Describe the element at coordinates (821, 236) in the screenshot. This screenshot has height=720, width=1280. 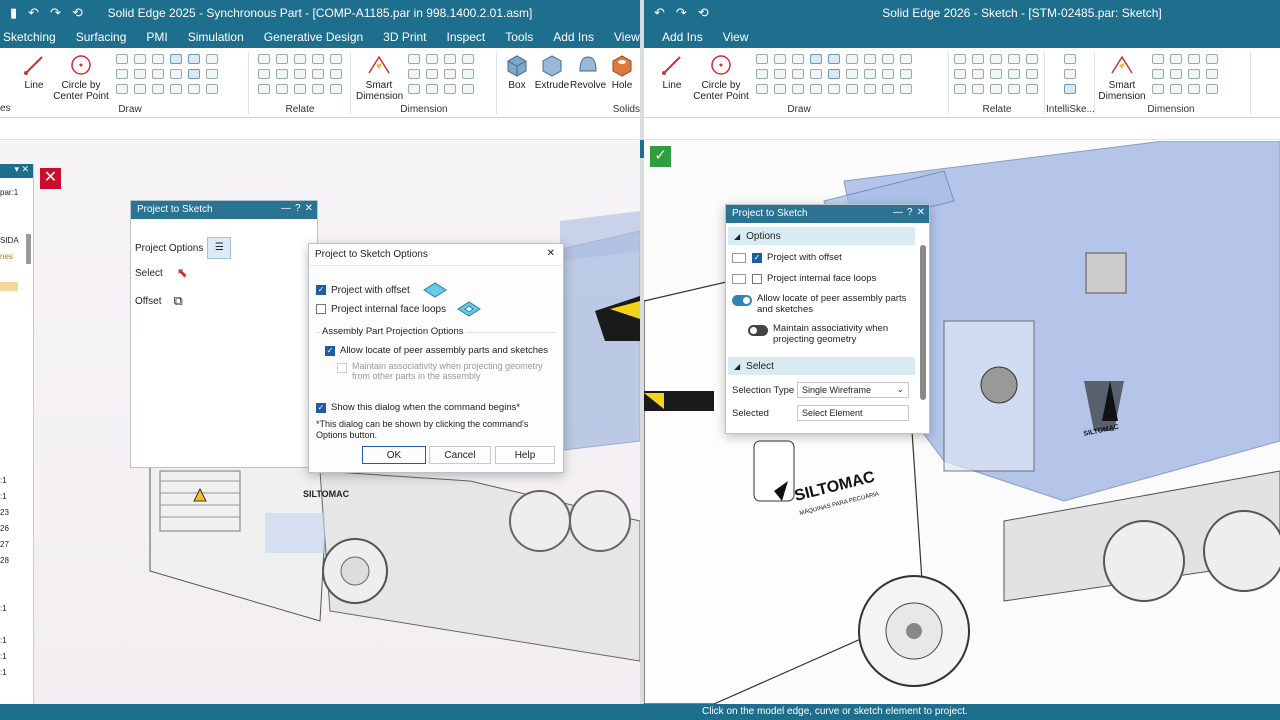
I see `options-section-header: ◢ Options` at that location.